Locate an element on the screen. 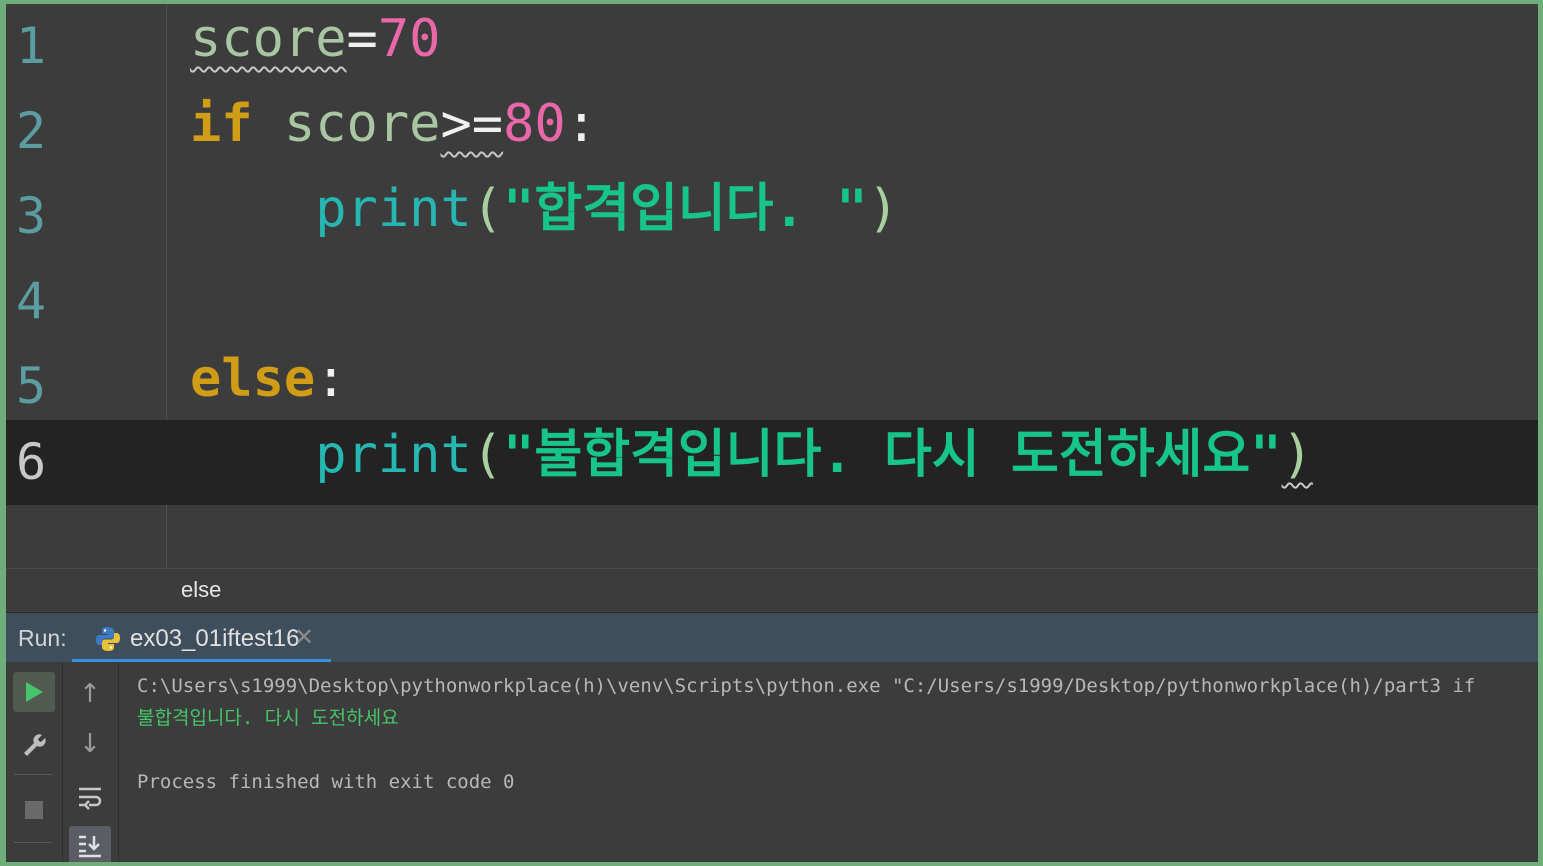 The width and height of the screenshot is (1543, 866). line-number: 5 is located at coordinates (31, 386).